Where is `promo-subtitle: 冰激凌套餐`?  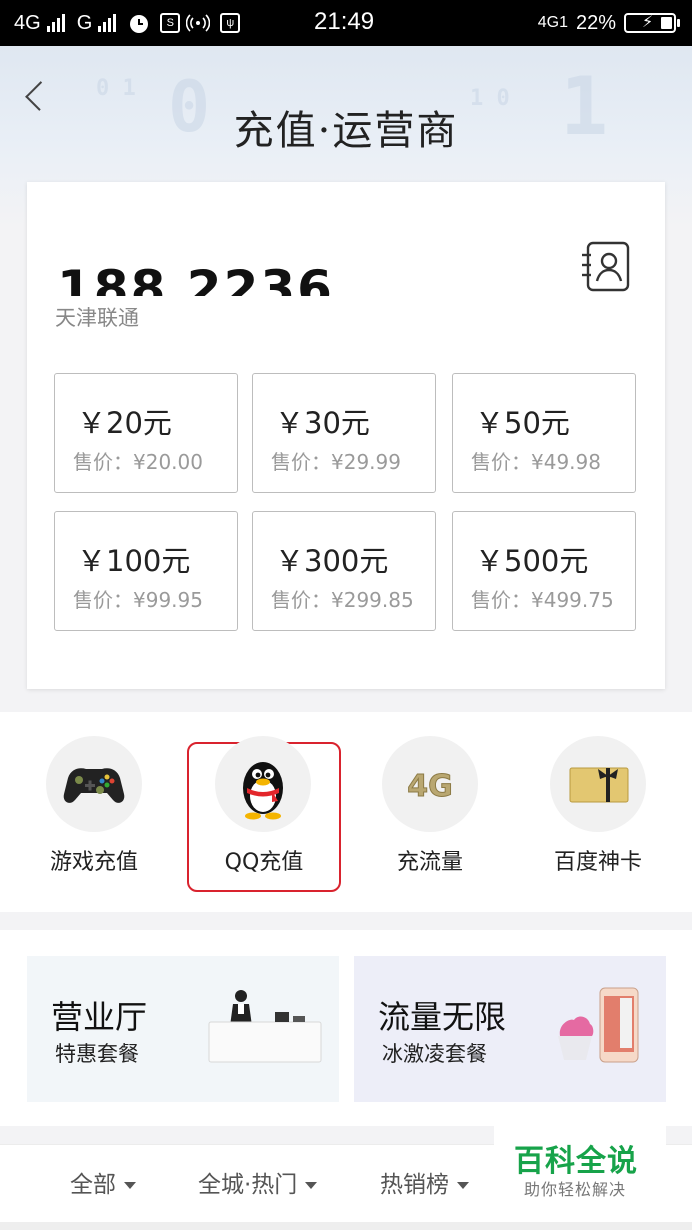
promo-subtitle: 冰激凌套餐 is located at coordinates (434, 1054).